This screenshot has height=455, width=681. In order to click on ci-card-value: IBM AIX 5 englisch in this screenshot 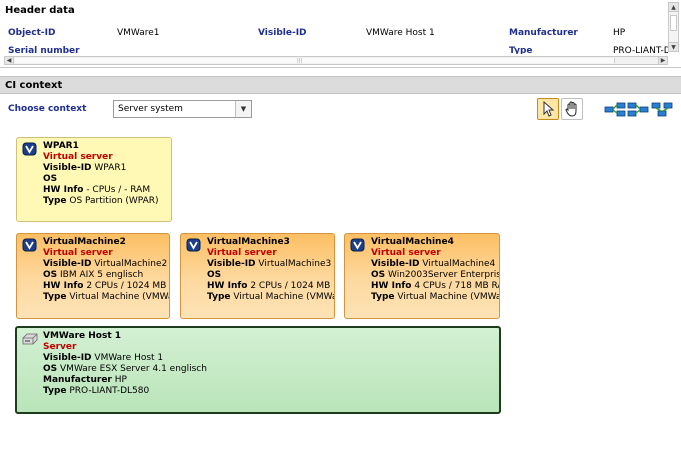, I will do `click(102, 275)`.